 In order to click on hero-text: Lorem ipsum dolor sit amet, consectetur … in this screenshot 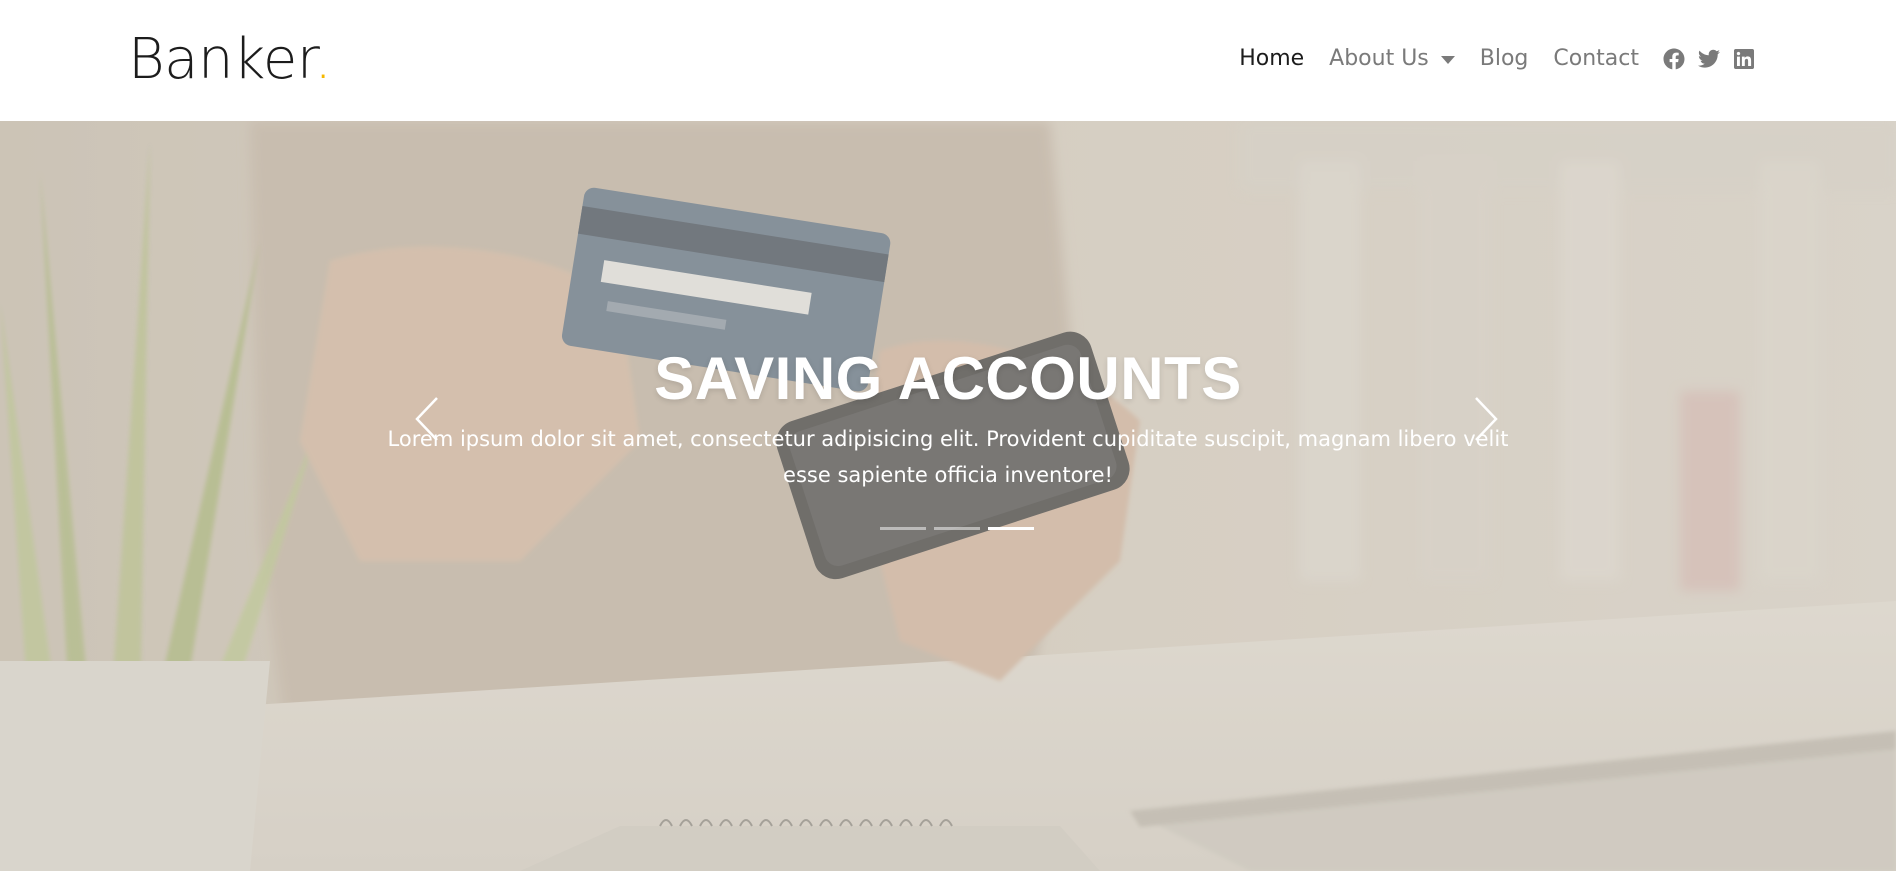, I will do `click(948, 457)`.